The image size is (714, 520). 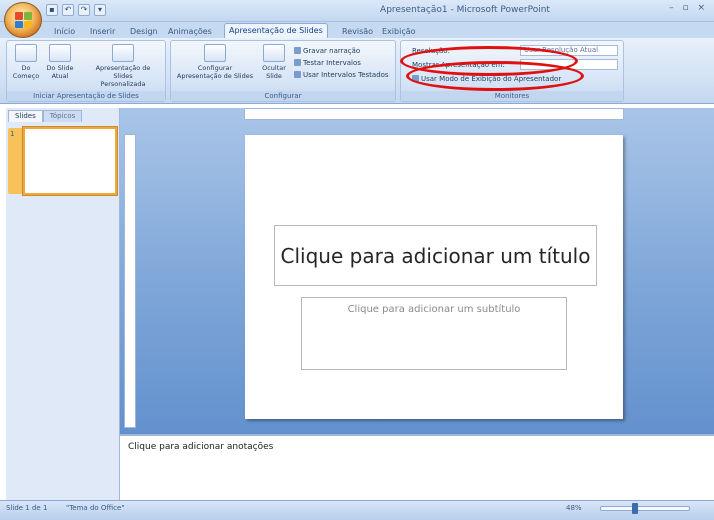 What do you see at coordinates (25, 116) in the screenshot?
I see `tab-slides: Slides` at bounding box center [25, 116].